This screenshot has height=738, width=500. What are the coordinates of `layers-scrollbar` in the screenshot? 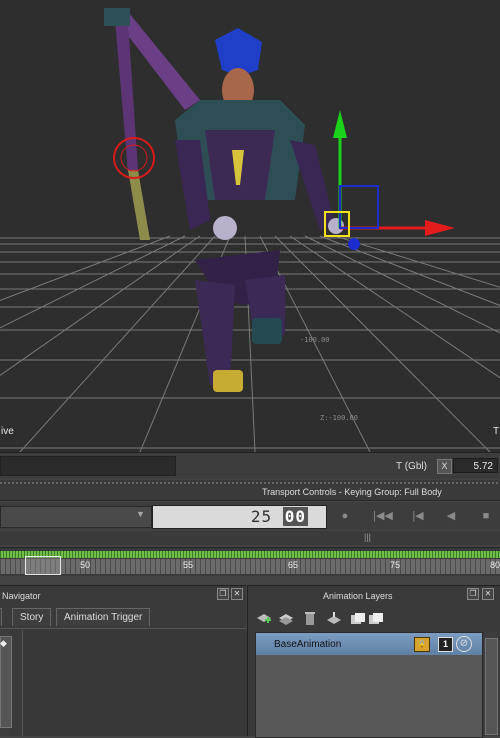 It's located at (491, 684).